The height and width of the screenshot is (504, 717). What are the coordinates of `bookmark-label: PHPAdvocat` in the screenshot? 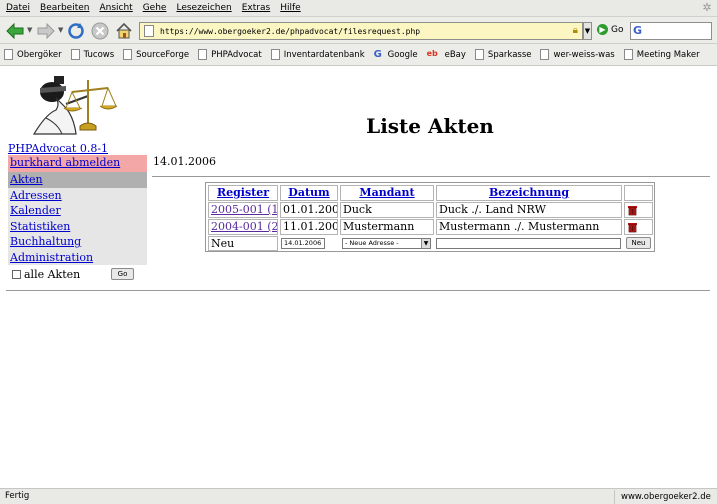 It's located at (236, 54).